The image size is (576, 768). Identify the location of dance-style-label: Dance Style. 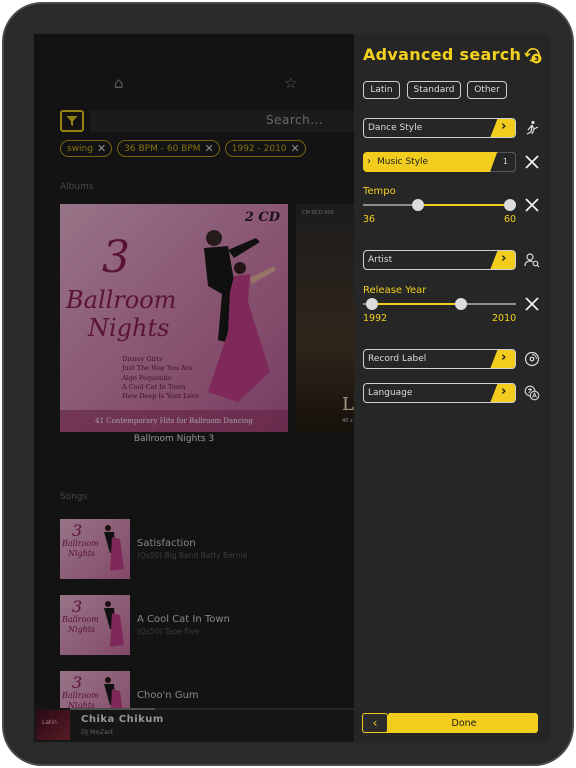
(395, 128).